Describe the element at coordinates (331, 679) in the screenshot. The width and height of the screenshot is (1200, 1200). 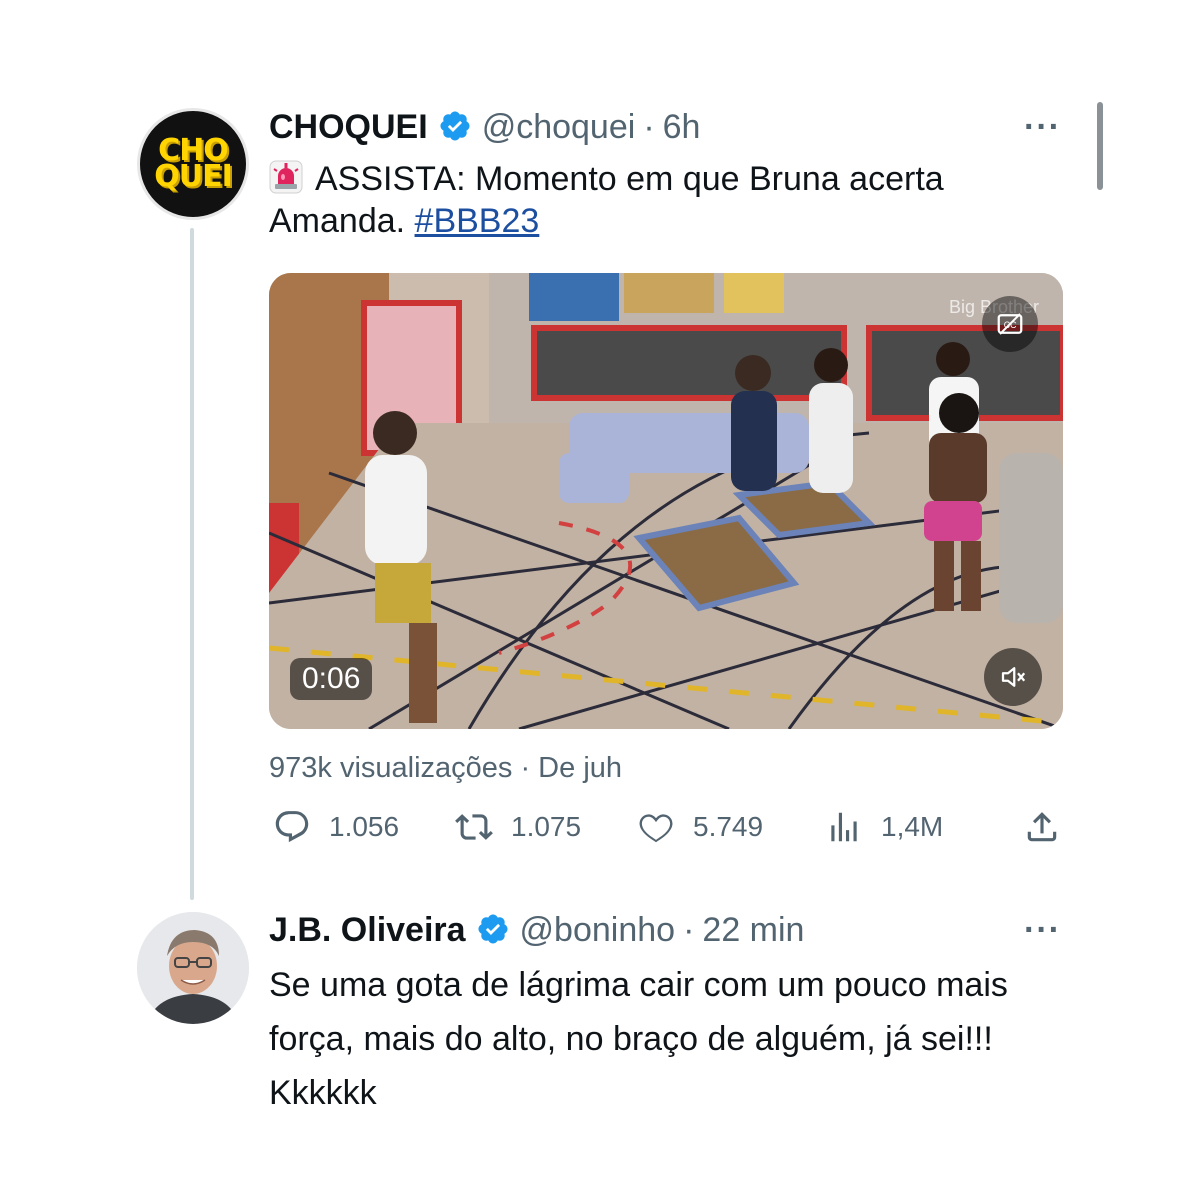
I see `video-duration: 0:06` at that location.